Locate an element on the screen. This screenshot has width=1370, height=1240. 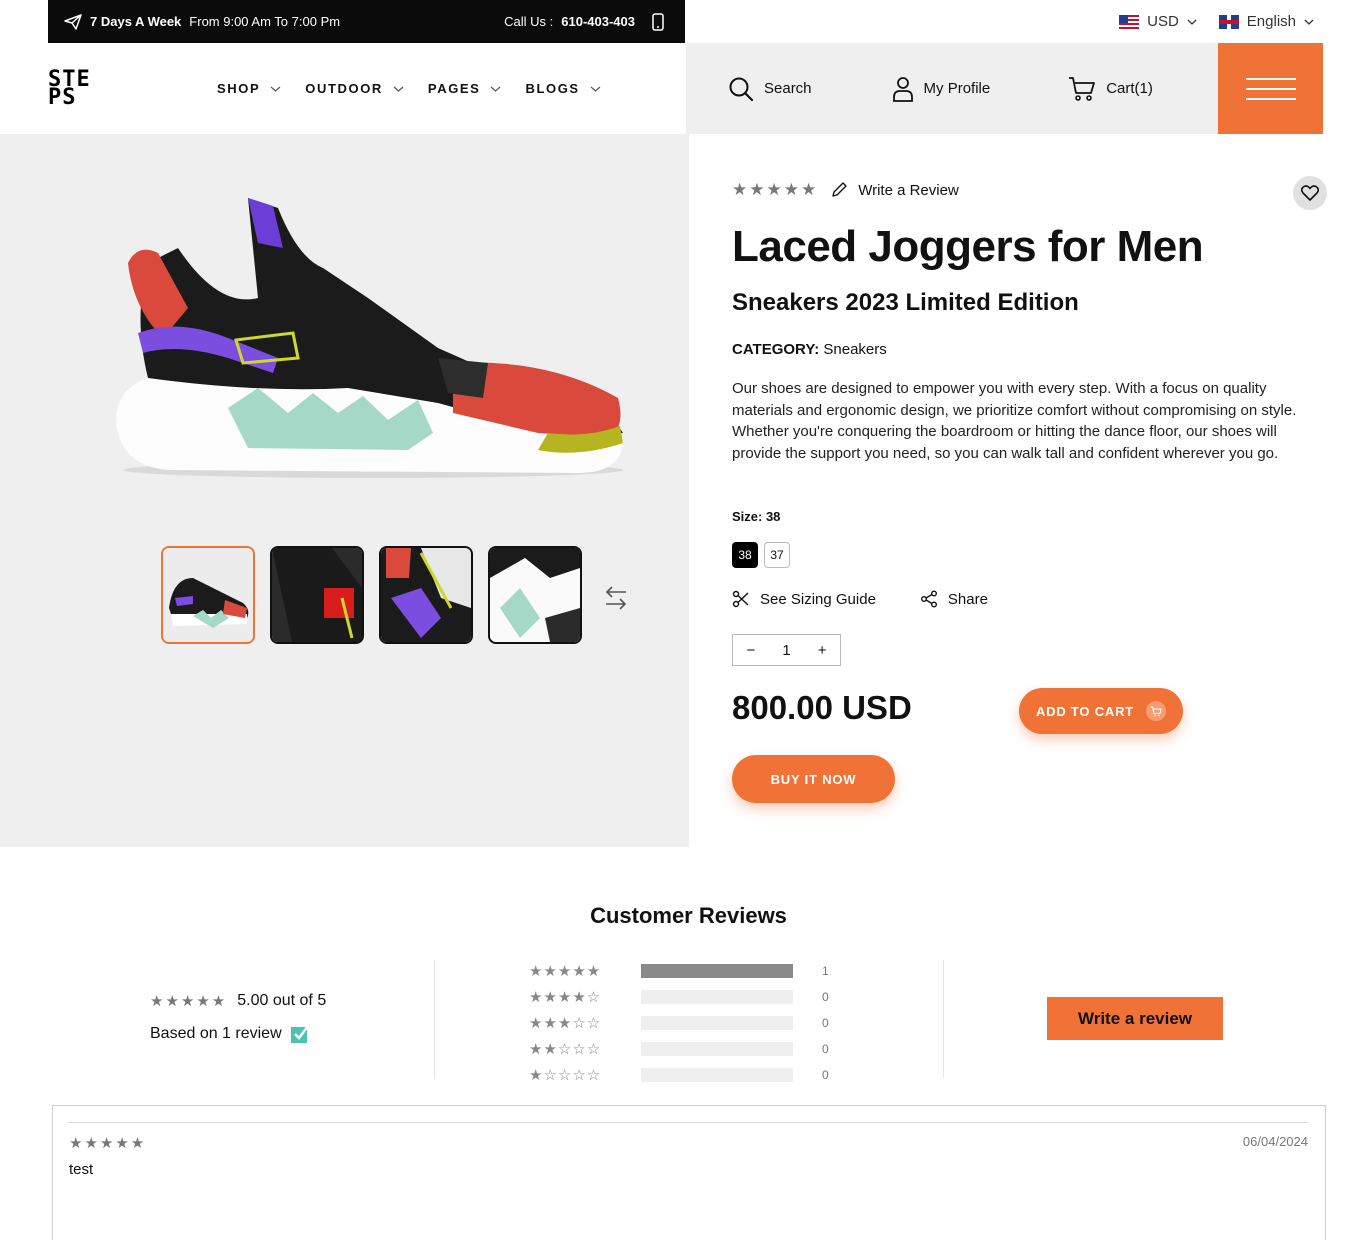
histogram-row-1: ★☆☆☆☆ 0 is located at coordinates (679, 1075).